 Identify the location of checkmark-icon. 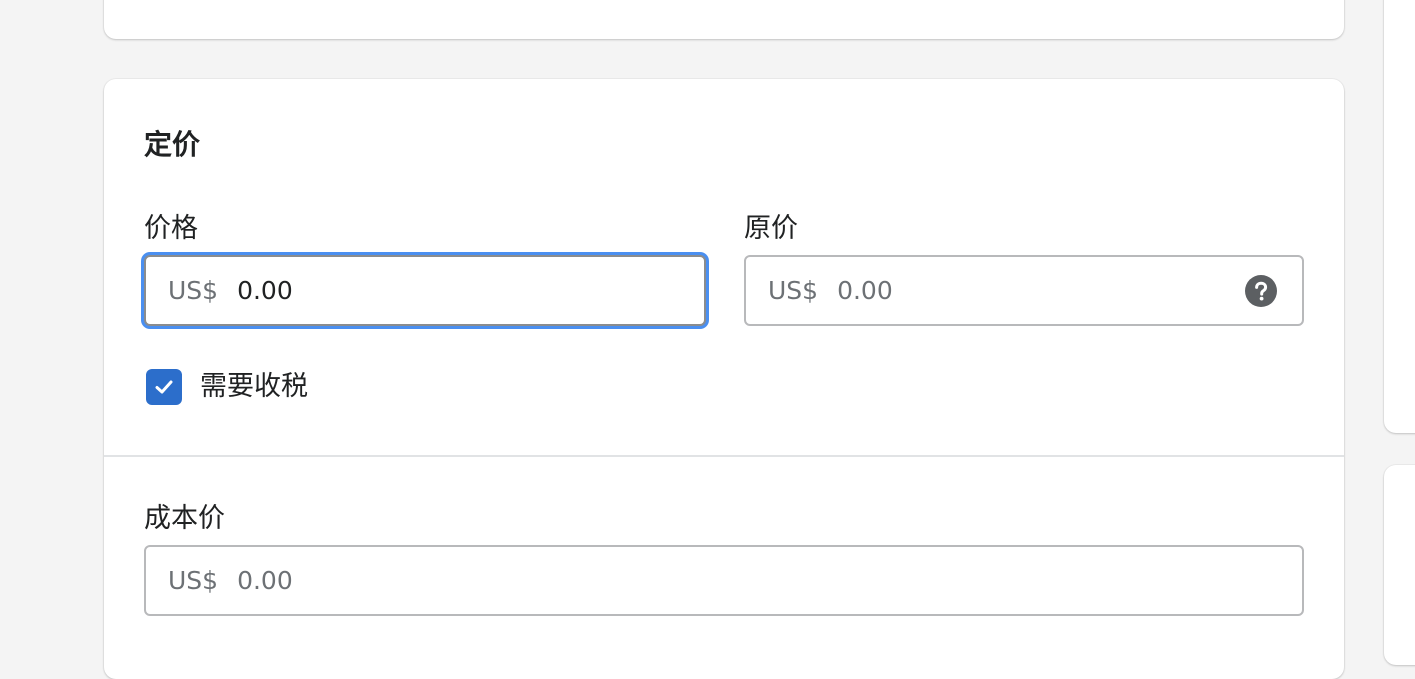
(164, 387).